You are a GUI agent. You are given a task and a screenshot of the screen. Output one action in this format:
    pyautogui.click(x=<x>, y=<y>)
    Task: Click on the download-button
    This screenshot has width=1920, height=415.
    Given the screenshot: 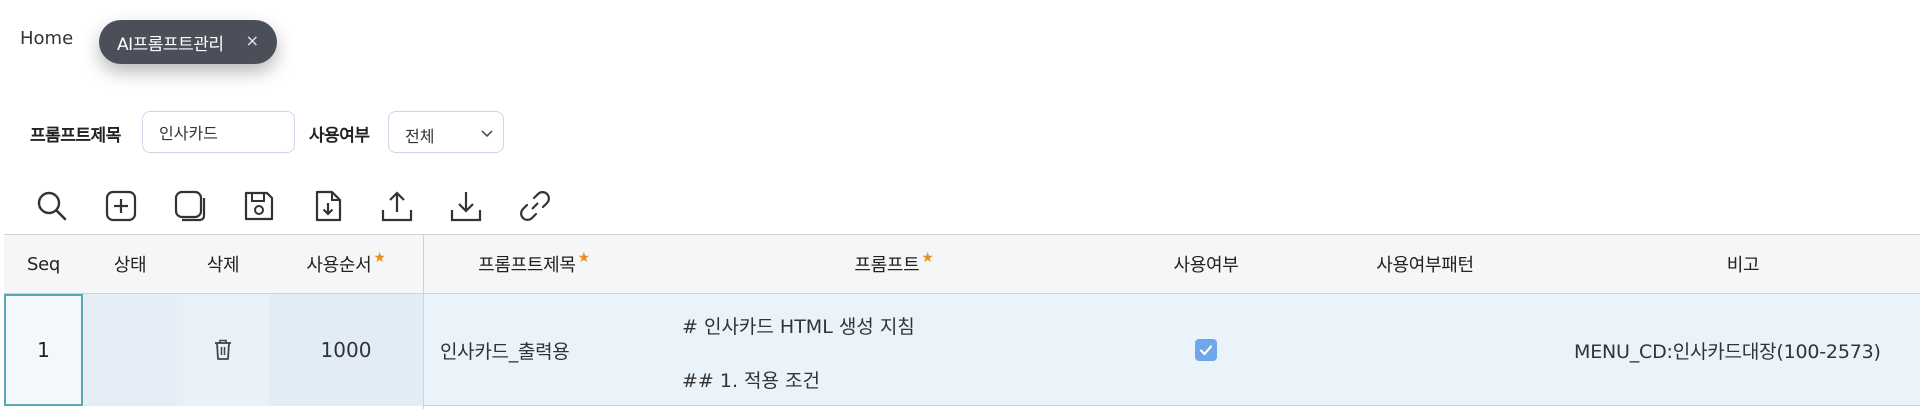 What is the action you would take?
    pyautogui.click(x=466, y=206)
    